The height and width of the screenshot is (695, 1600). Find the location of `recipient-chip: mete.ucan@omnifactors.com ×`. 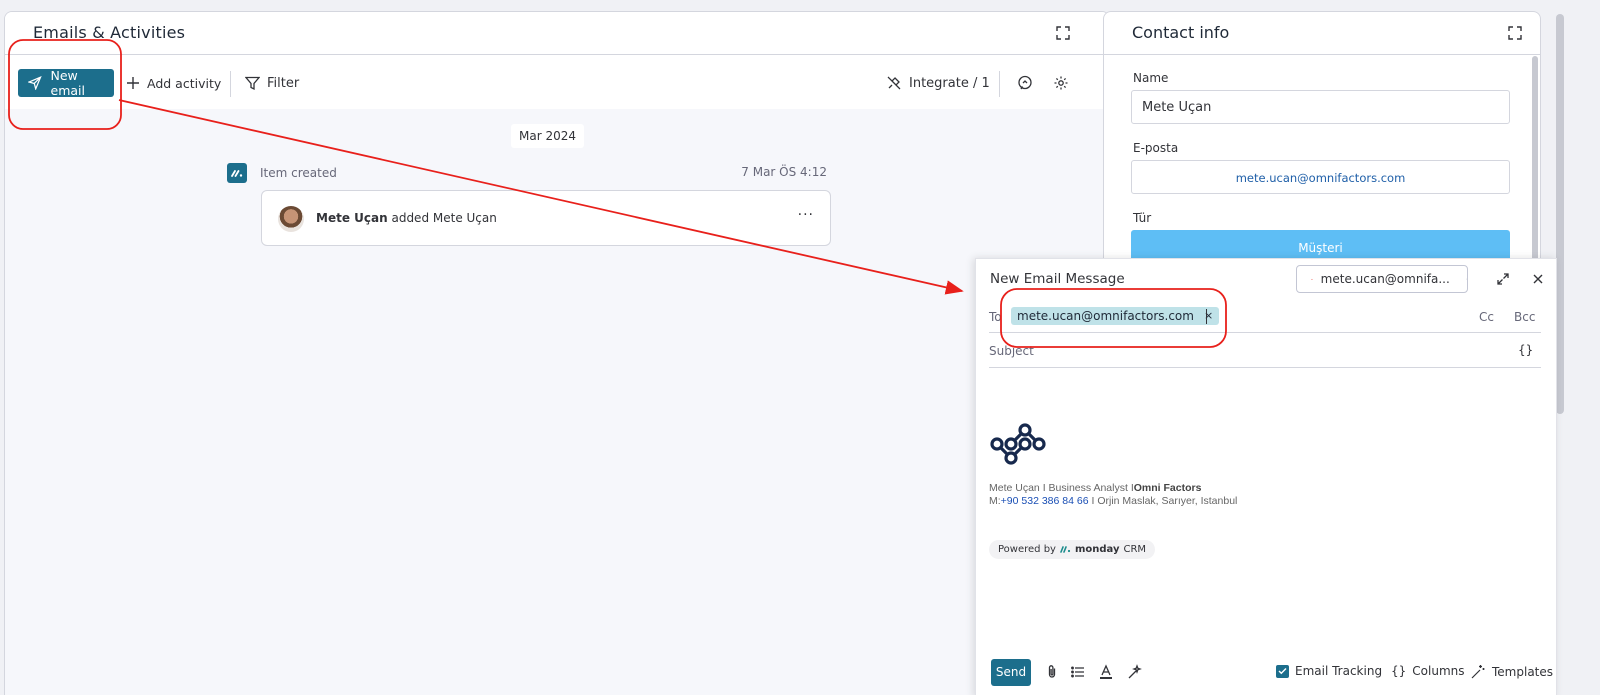

recipient-chip: mete.ucan@omnifactors.com × is located at coordinates (1115, 316).